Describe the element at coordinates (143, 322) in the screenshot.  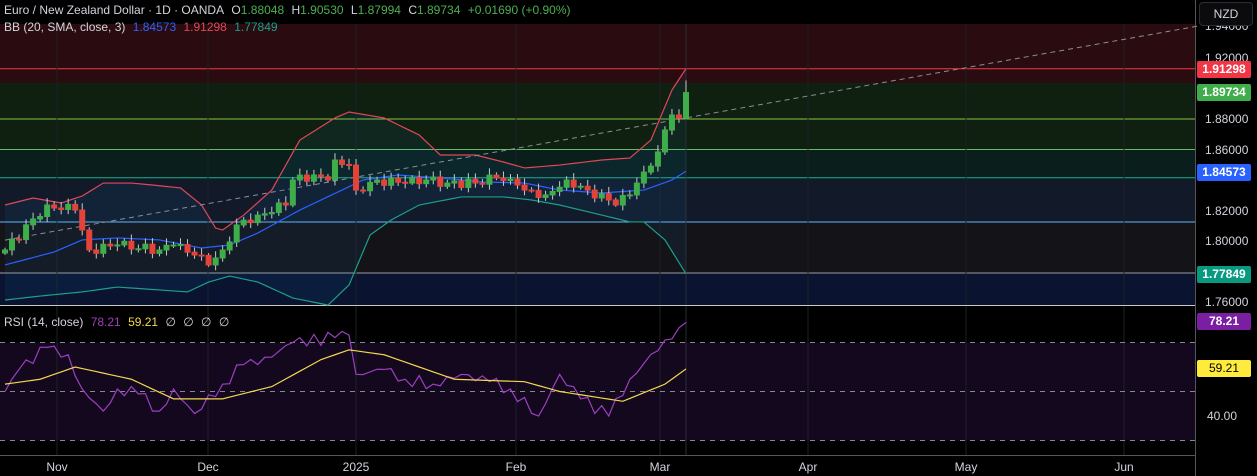
I see `rsi-ma-value: 59.21` at that location.